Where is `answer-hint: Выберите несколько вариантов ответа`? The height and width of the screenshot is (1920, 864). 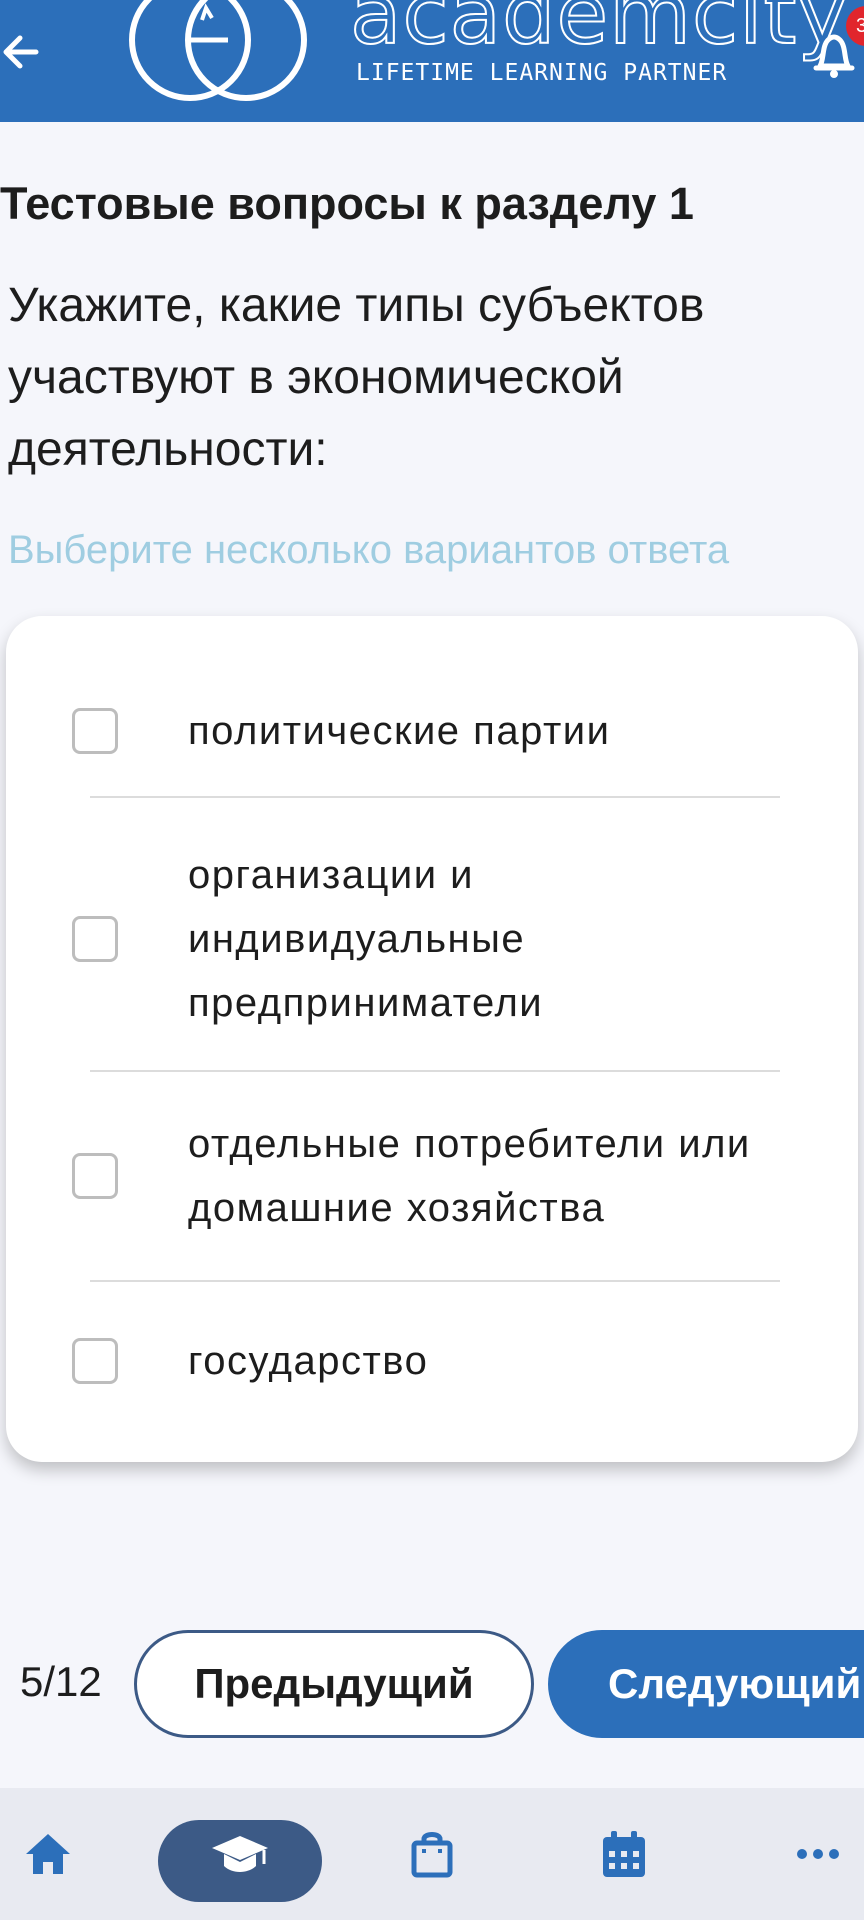
answer-hint: Выберите несколько вариантов ответа is located at coordinates (369, 550).